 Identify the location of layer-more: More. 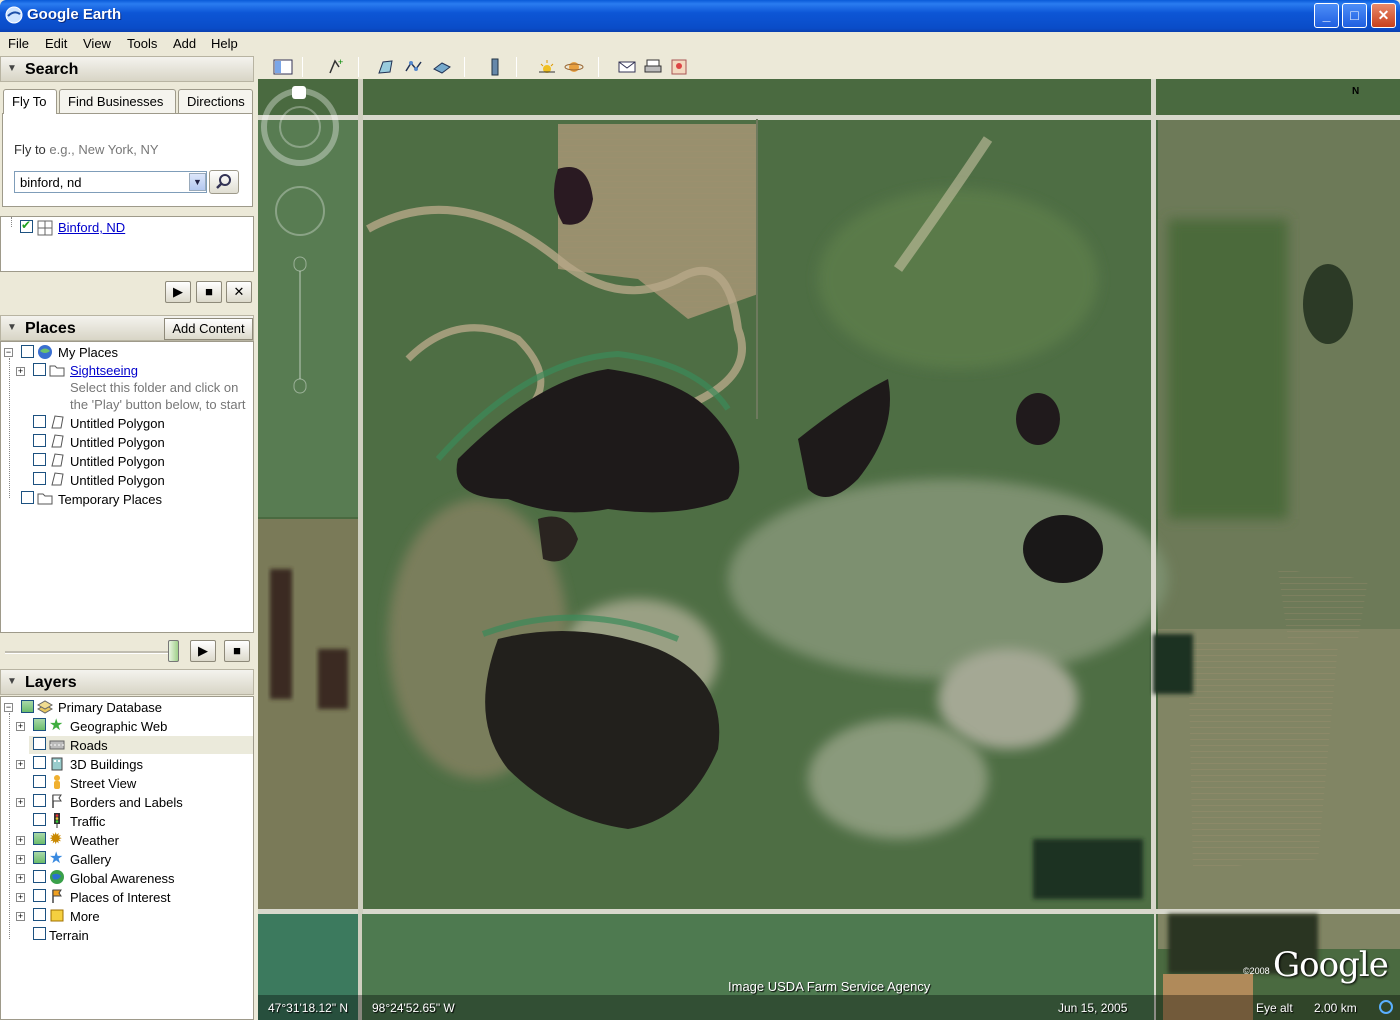
(85, 916).